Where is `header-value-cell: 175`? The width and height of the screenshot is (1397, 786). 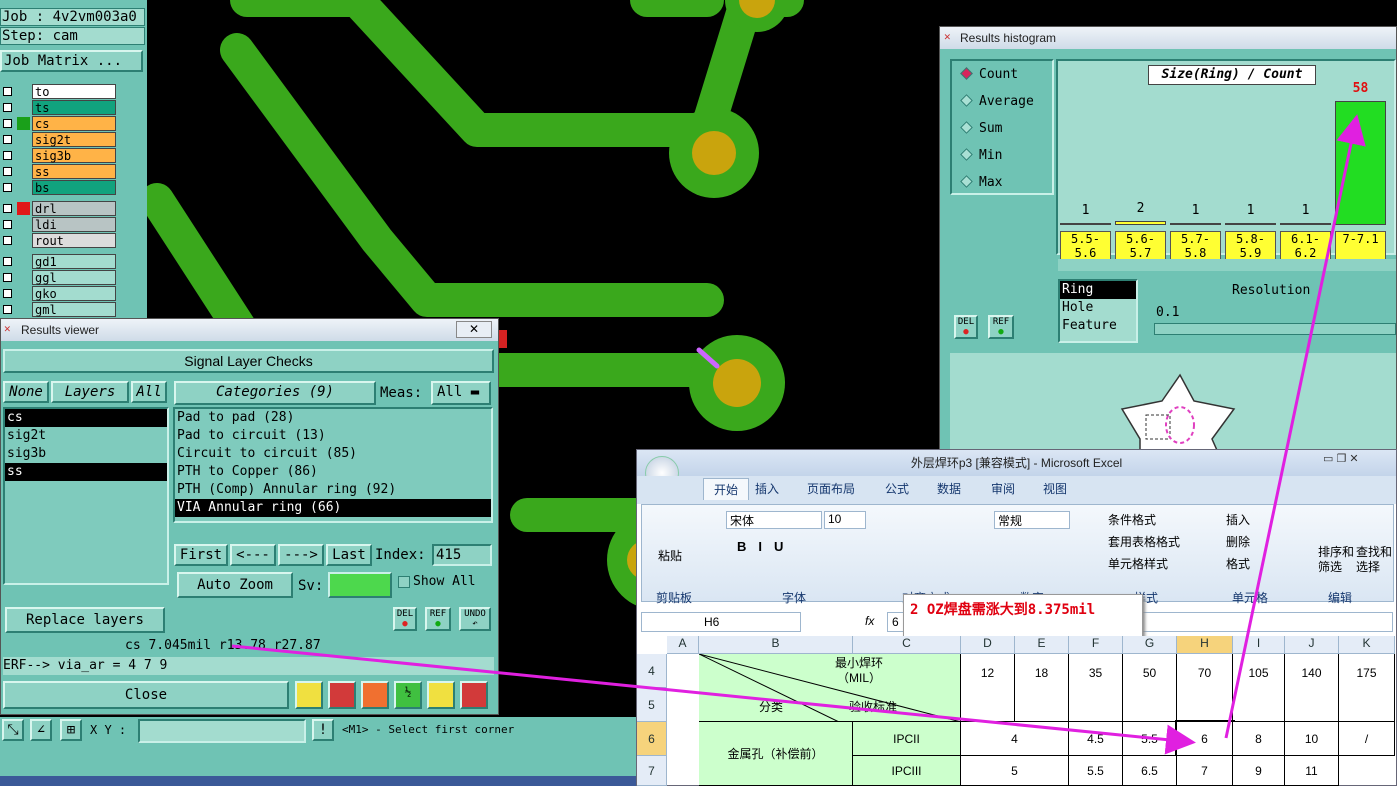 header-value-cell: 175 is located at coordinates (1367, 688).